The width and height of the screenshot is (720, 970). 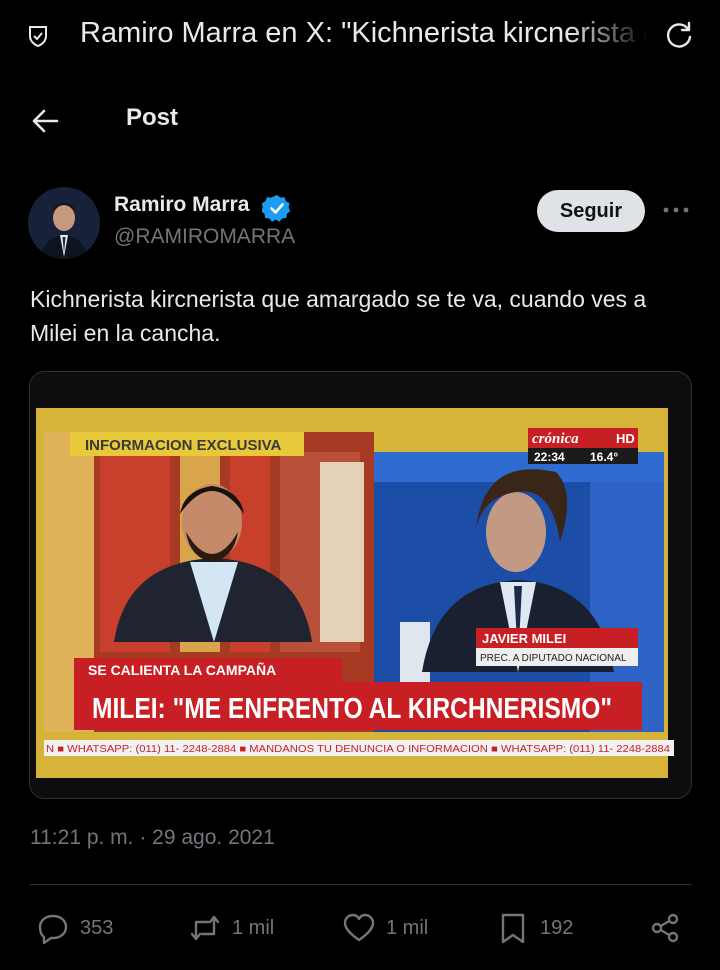 What do you see at coordinates (352, 709) in the screenshot?
I see `headline-text: MILEI: "ME ENFRENTO AL KIRCHNERISMO"` at bounding box center [352, 709].